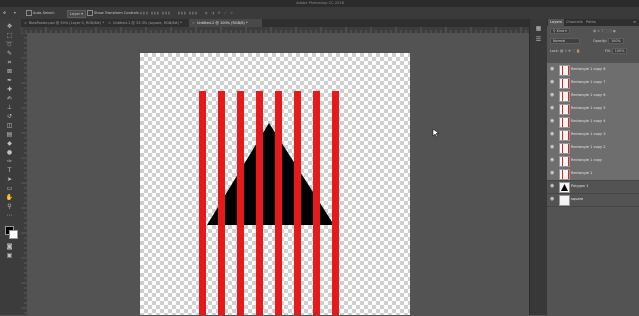 This screenshot has height=316, width=639. Describe the element at coordinates (436, 133) in the screenshot. I see `mouse-cursor-icon` at that location.